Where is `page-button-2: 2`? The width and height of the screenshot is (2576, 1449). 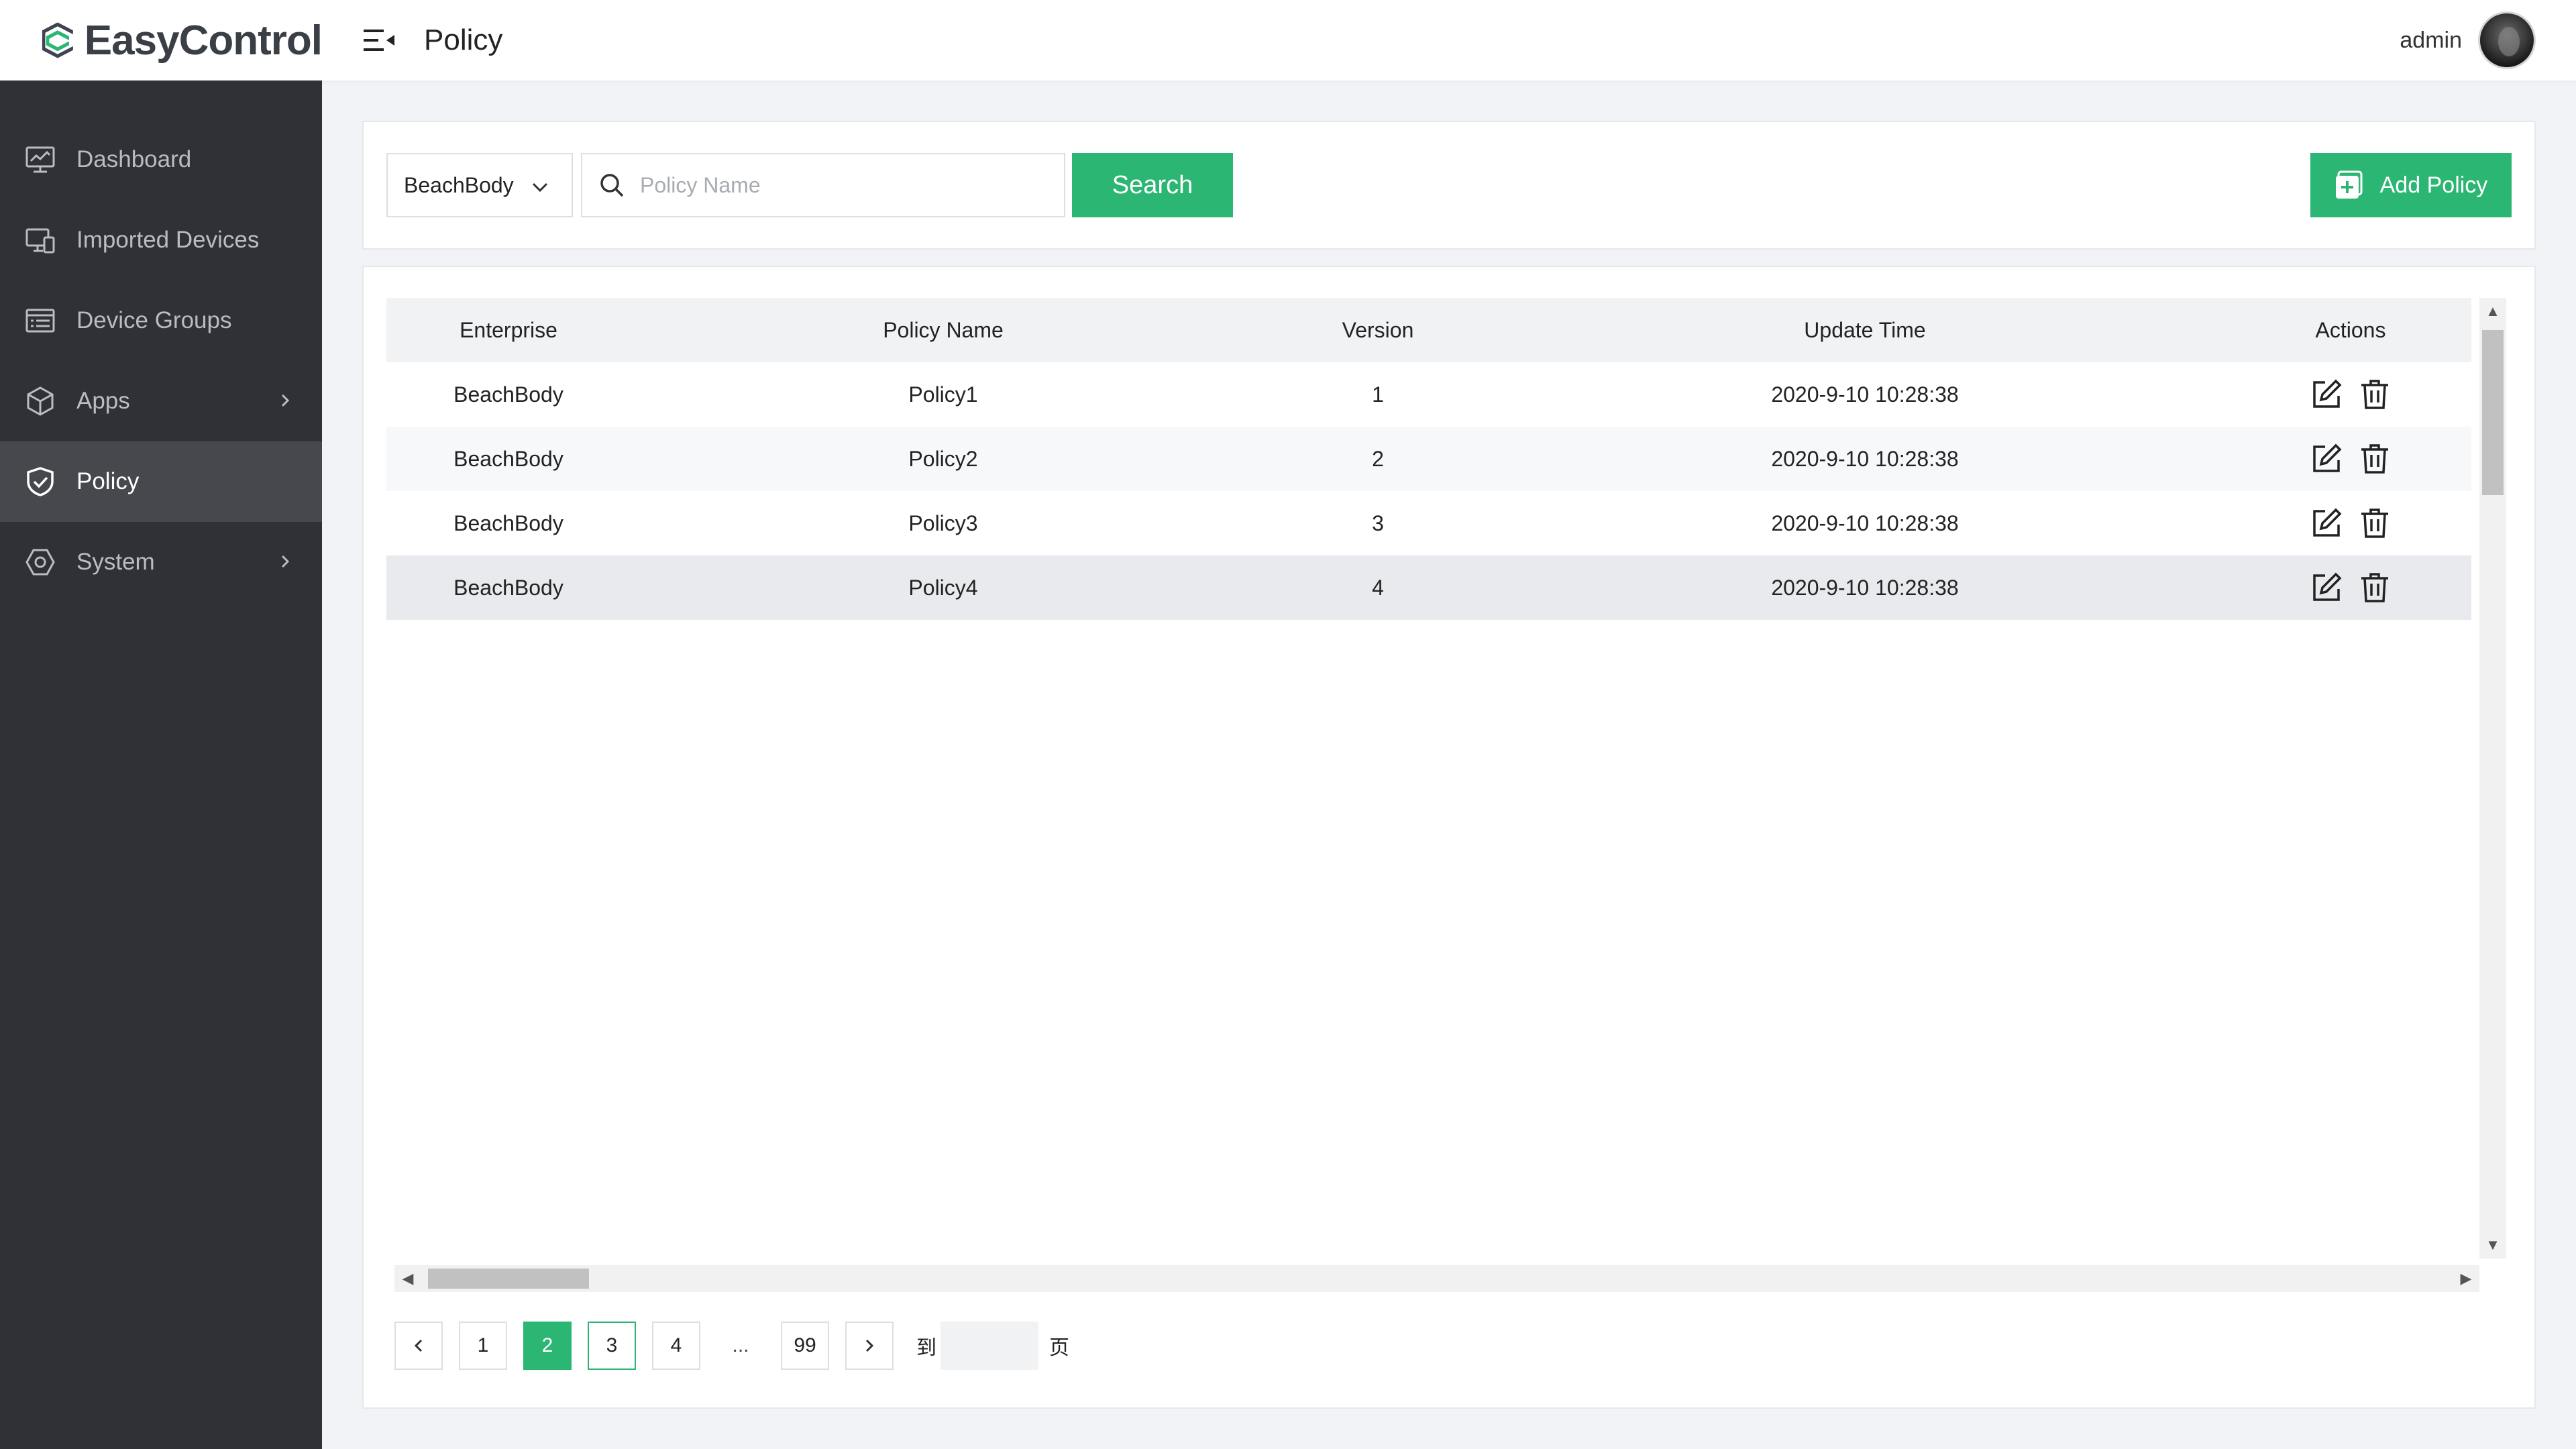
page-button-2: 2 is located at coordinates (547, 1346).